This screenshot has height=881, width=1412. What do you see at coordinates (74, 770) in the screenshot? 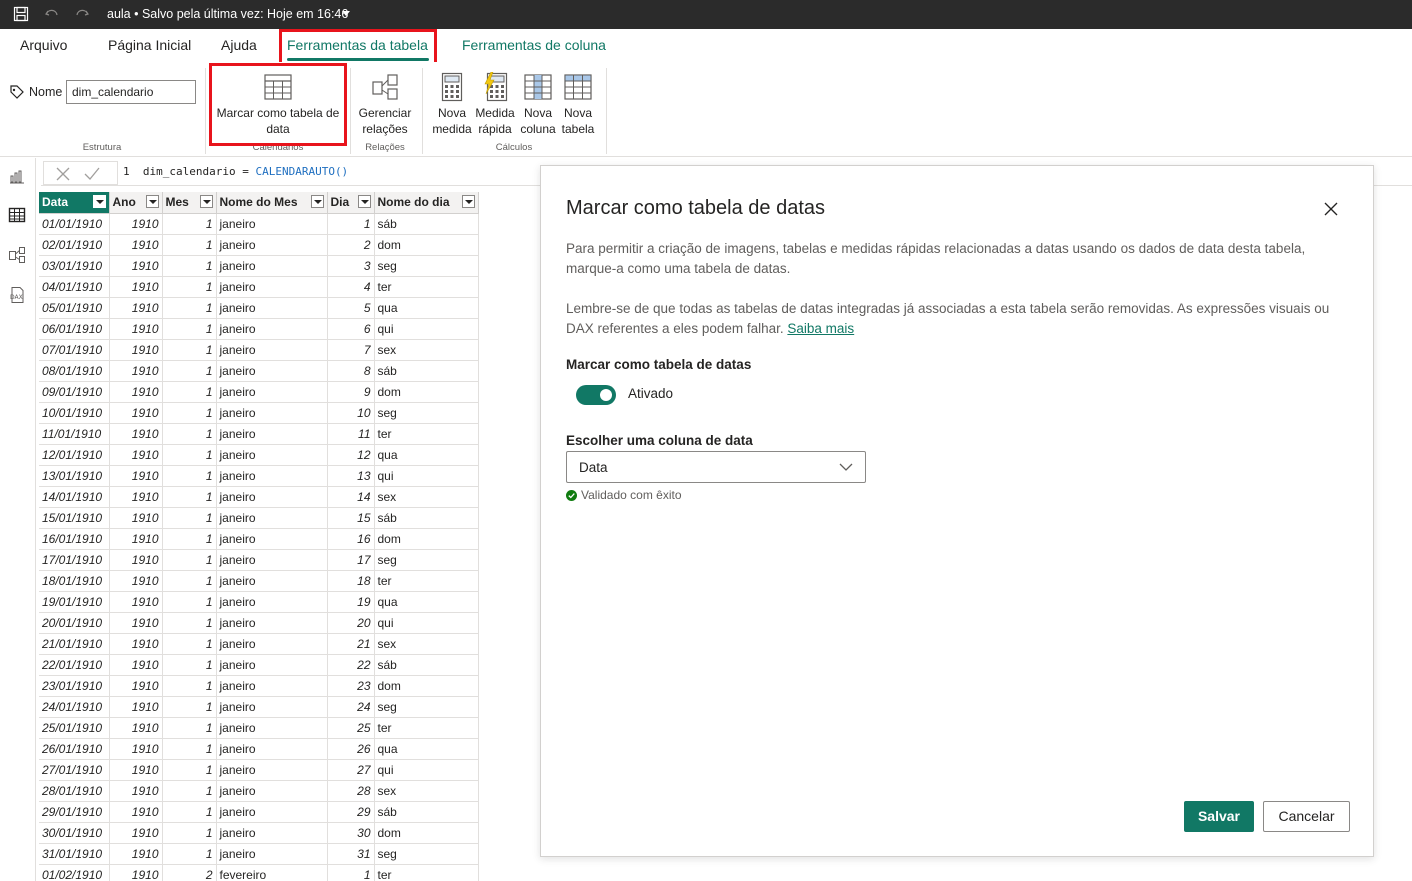
I see `table-cell: 27/01/1910` at bounding box center [74, 770].